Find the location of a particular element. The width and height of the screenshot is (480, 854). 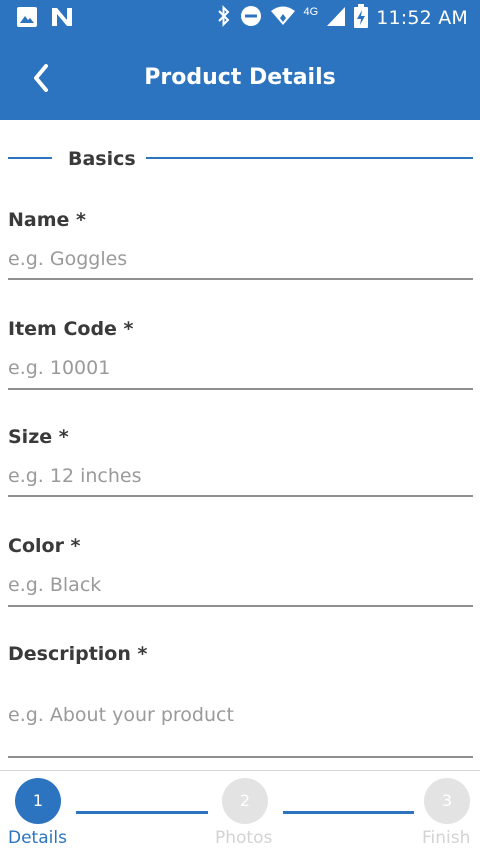

network-type: 4G is located at coordinates (311, 12).